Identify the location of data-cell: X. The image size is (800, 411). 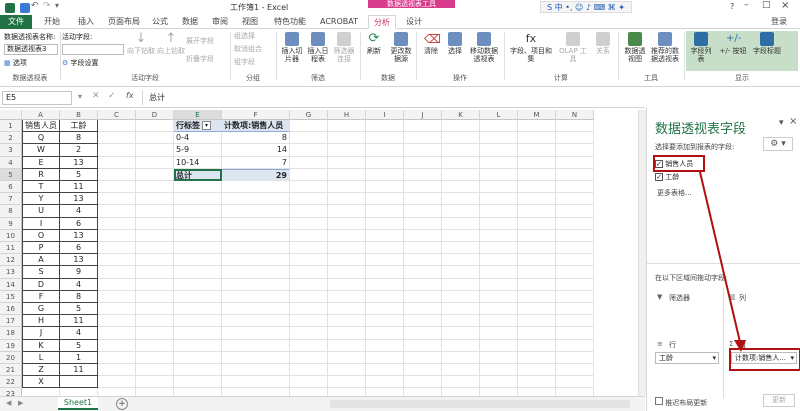
(41, 382).